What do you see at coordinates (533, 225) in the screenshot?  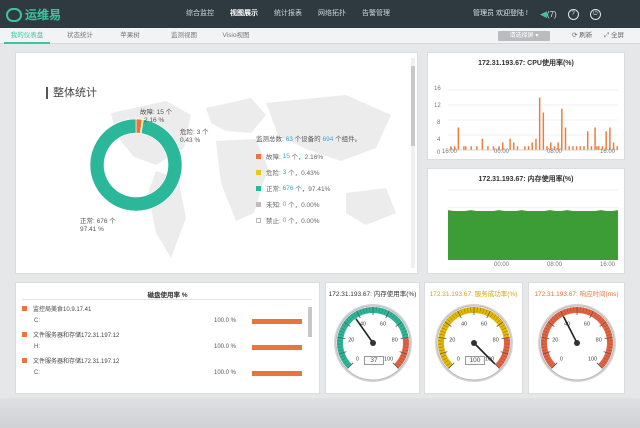 I see `memory-area-chart` at bounding box center [533, 225].